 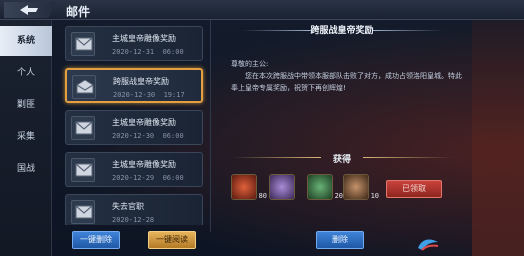 I want to click on tab-system: 系统, so click(x=26, y=41).